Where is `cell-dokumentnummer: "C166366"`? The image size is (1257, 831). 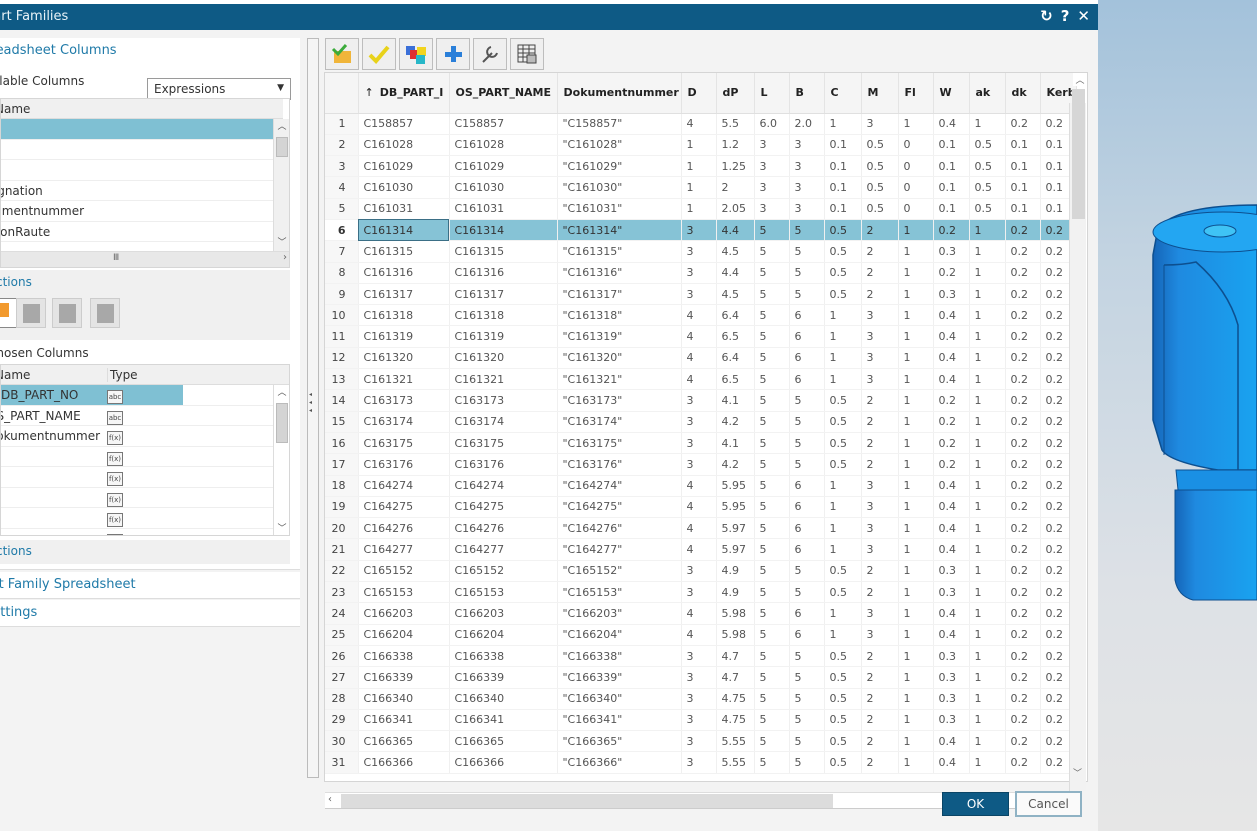
cell-dokumentnummer: "C166366" is located at coordinates (619, 762).